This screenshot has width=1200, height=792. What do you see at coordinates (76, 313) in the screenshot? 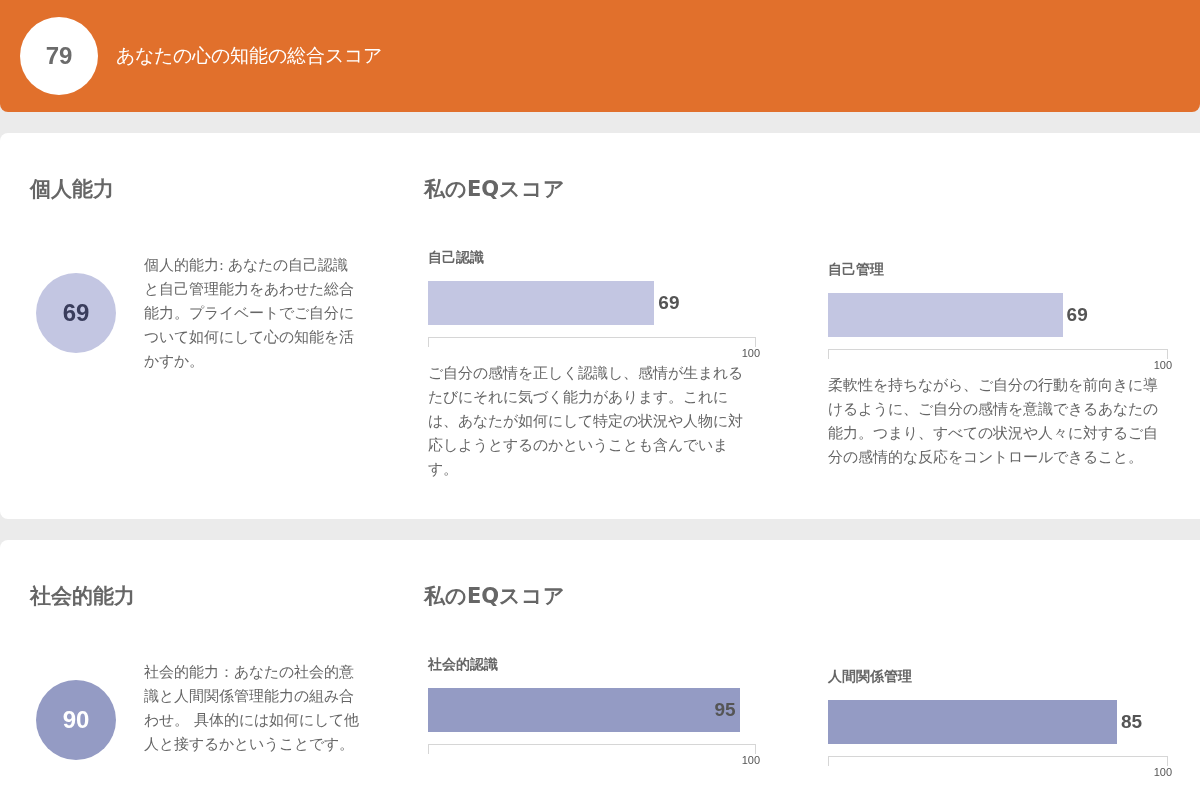
I see `score-circle: 69` at bounding box center [76, 313].